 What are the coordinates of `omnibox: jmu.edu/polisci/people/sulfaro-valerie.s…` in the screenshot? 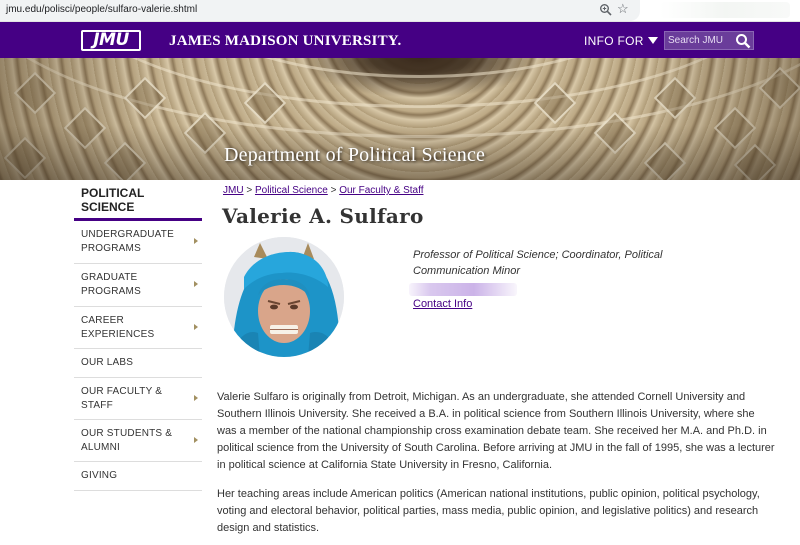 It's located at (320, 10).